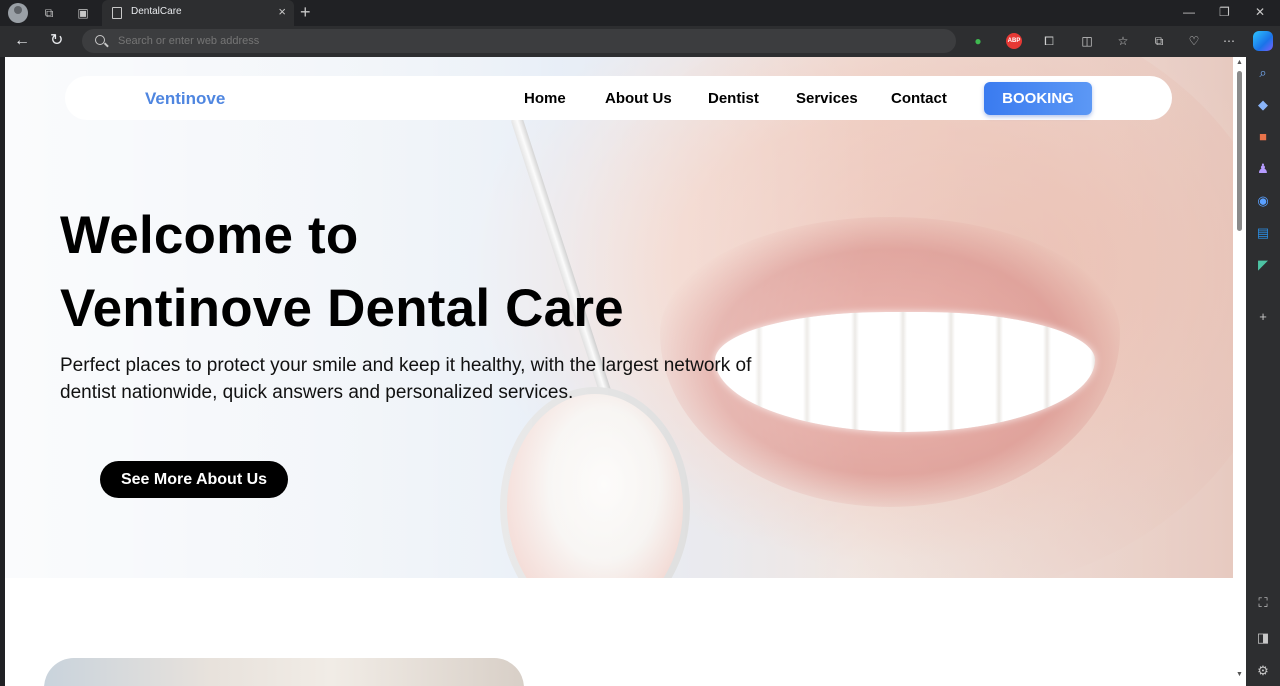  Describe the element at coordinates (545, 98) in the screenshot. I see `nav-link-home: Home` at that location.